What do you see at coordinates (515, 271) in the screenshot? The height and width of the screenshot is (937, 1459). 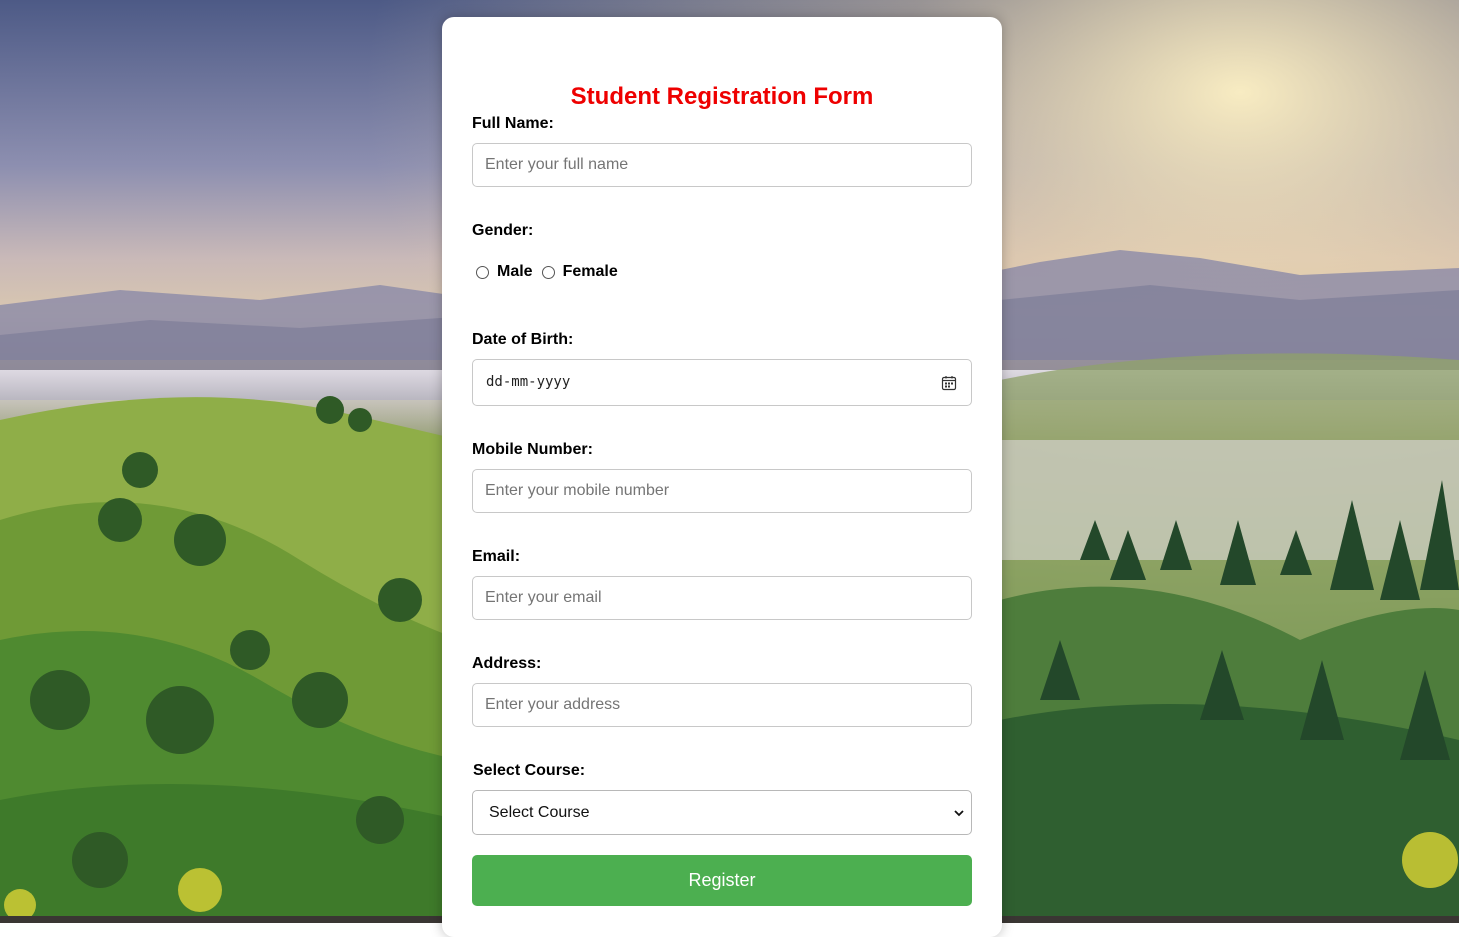 I see `gender-male-label: Male` at bounding box center [515, 271].